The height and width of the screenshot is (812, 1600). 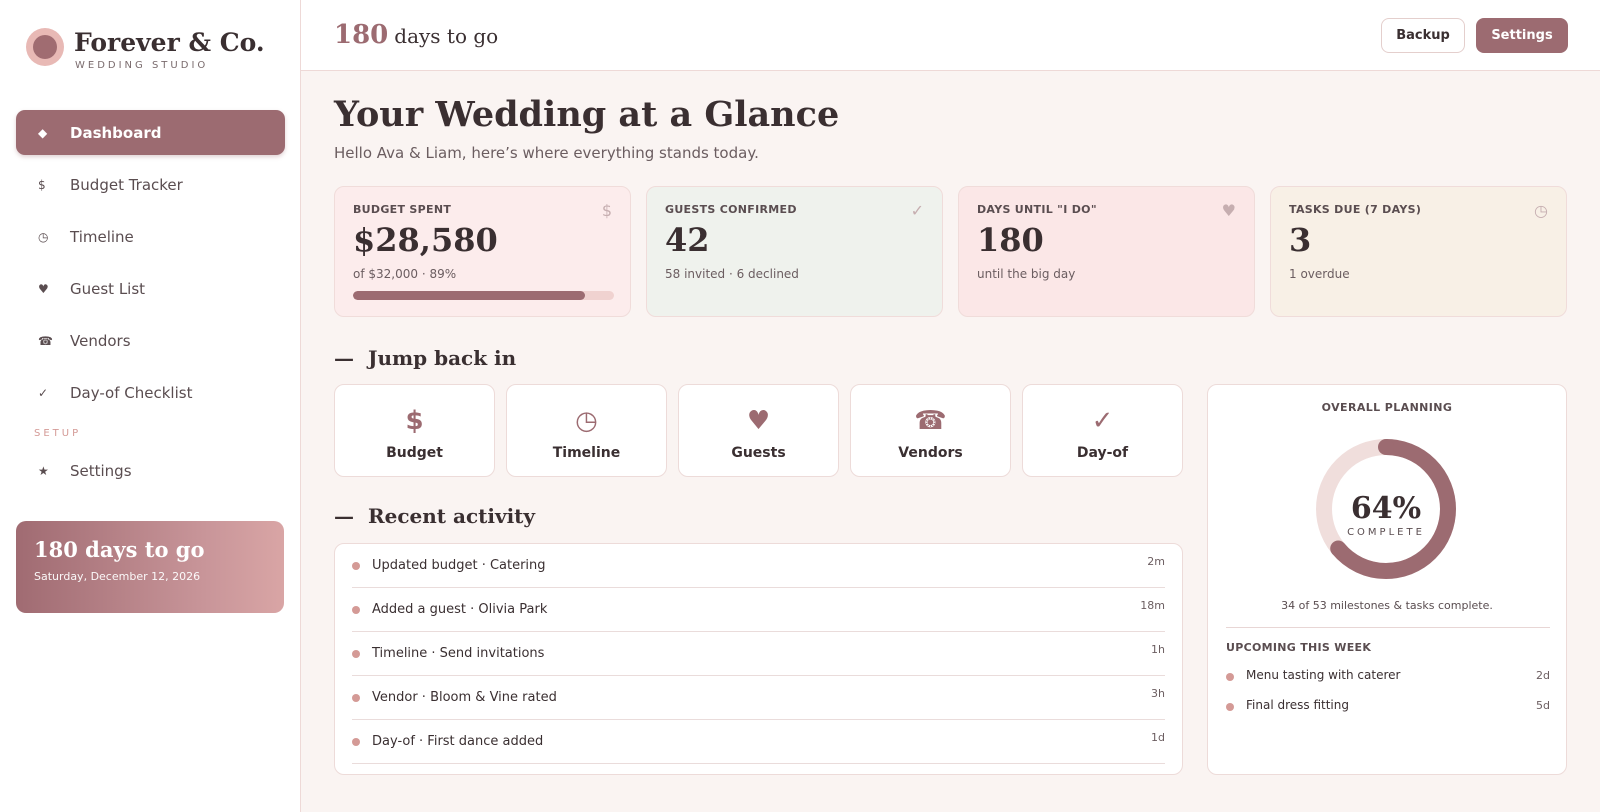 I want to click on planning-complete-label: COMPLETE, so click(x=1386, y=532).